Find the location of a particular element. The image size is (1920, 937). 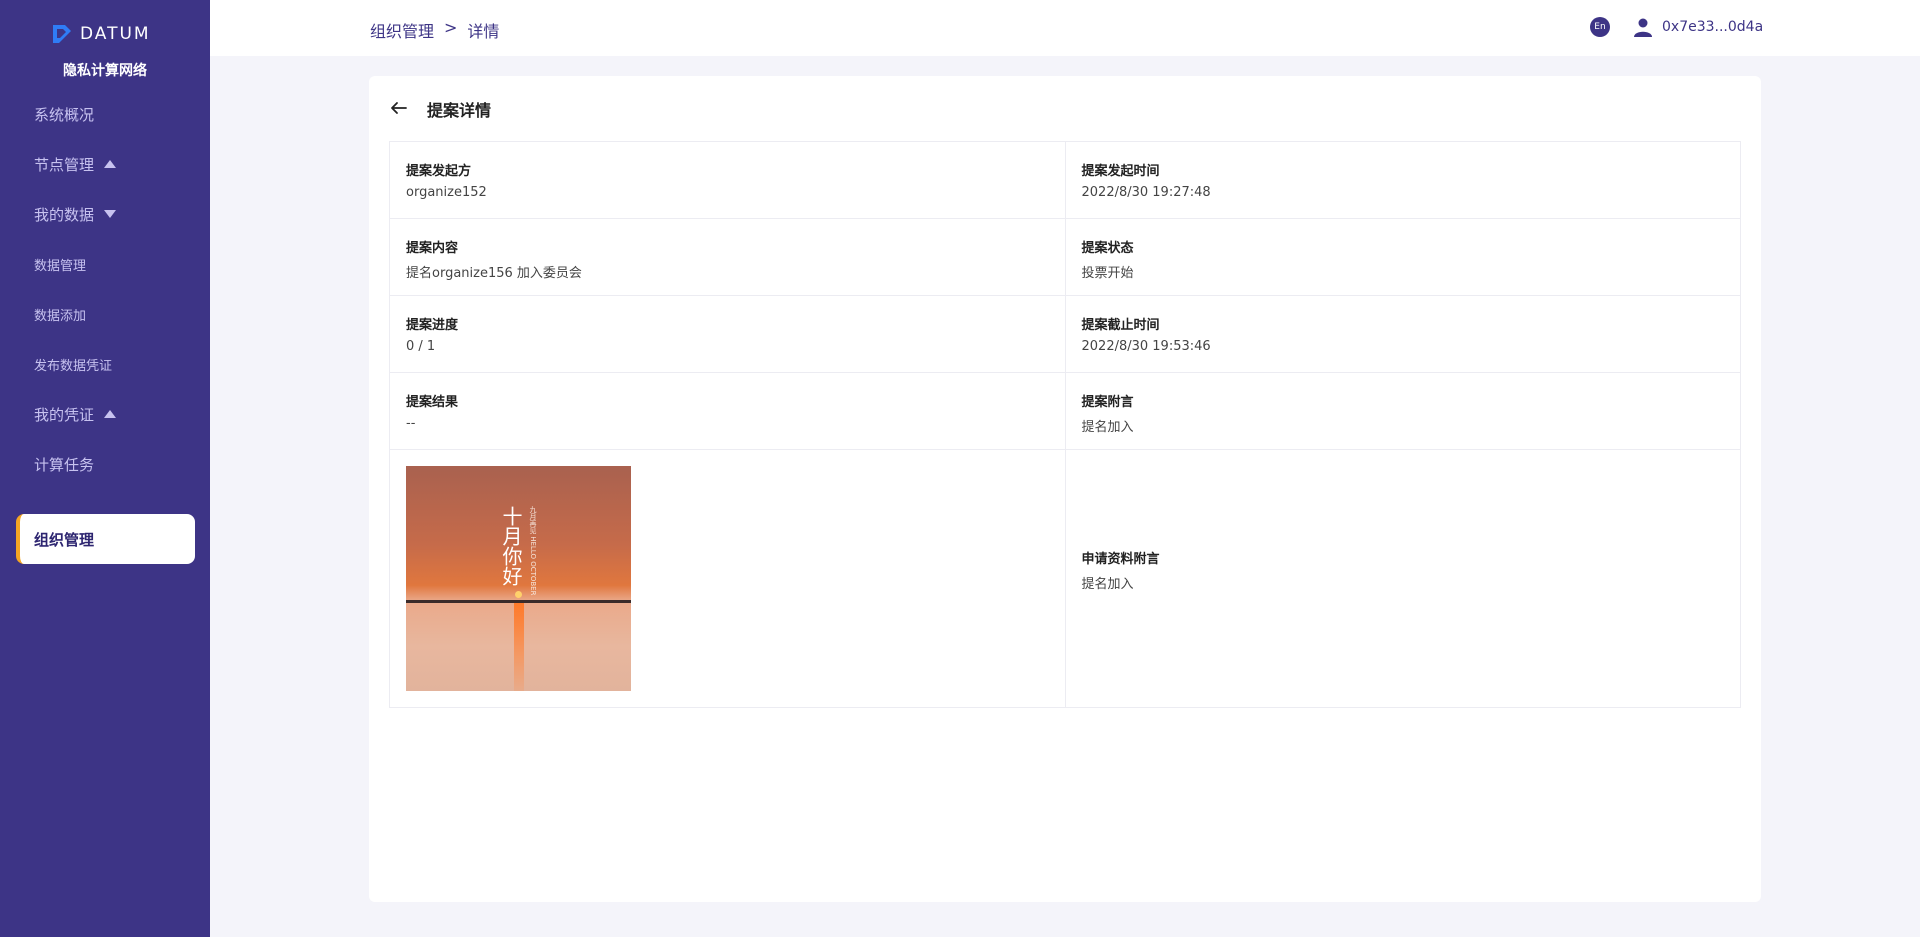

field-label: 提案发起方 is located at coordinates (439, 171).